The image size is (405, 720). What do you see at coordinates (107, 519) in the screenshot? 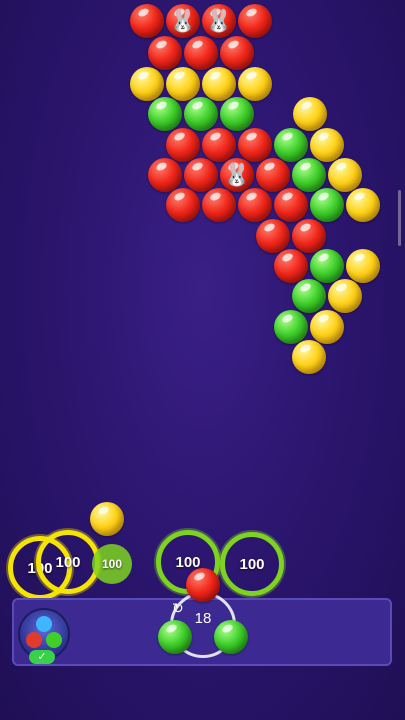
I see `flying-bubble` at bounding box center [107, 519].